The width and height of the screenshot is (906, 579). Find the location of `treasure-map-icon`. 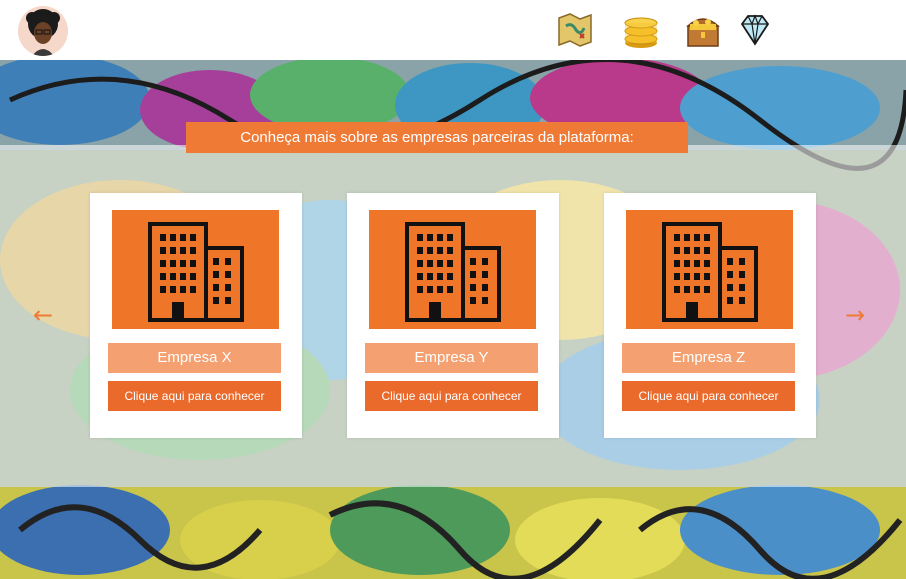

treasure-map-icon is located at coordinates (575, 30).